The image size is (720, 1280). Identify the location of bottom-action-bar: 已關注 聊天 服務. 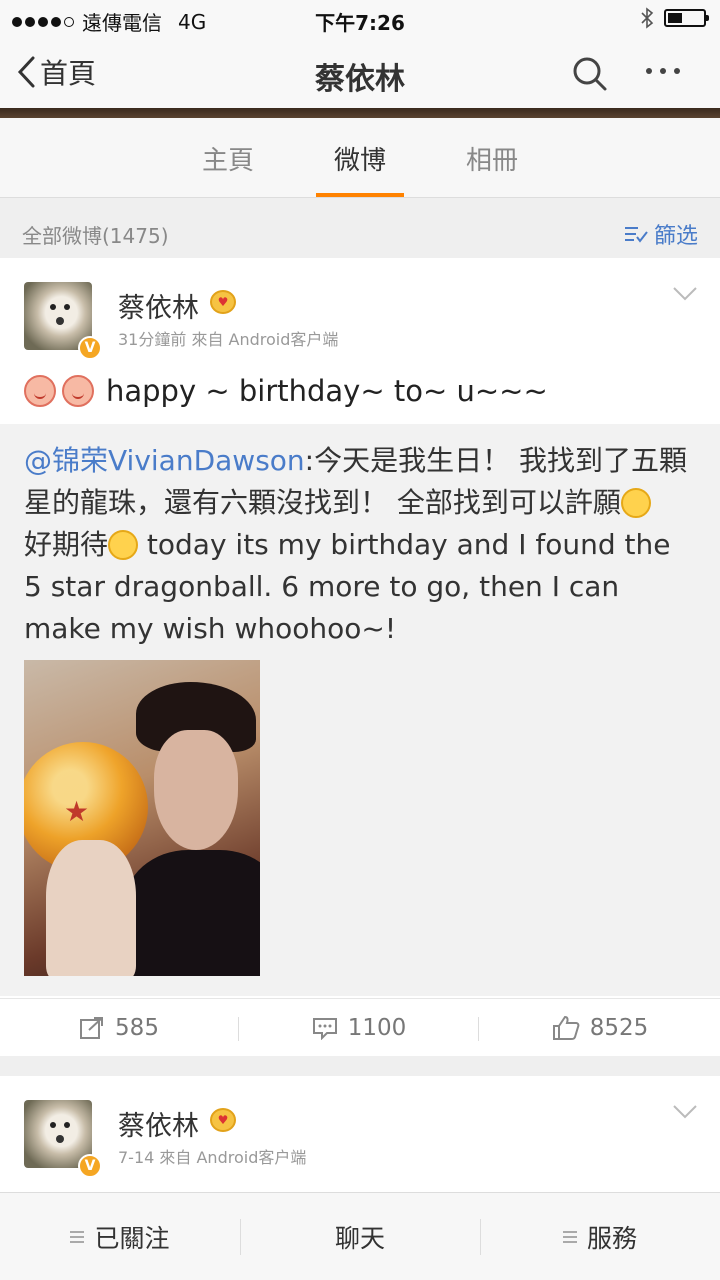
(360, 1236).